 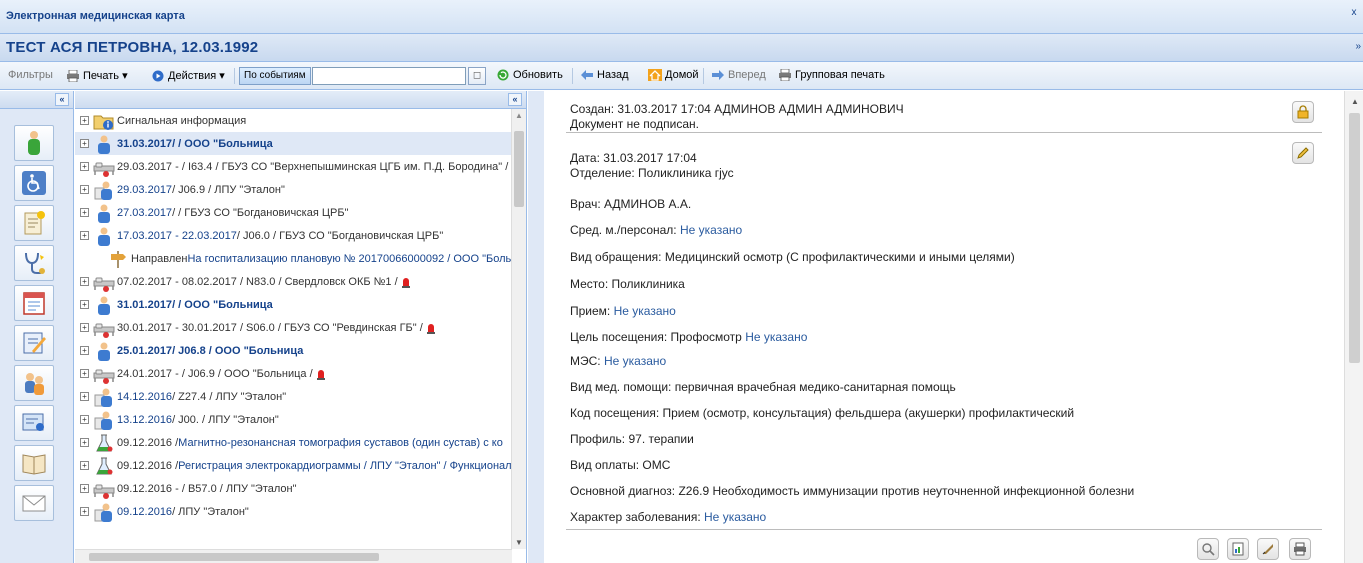 I want to click on pencil-icon, so click(x=1303, y=153).